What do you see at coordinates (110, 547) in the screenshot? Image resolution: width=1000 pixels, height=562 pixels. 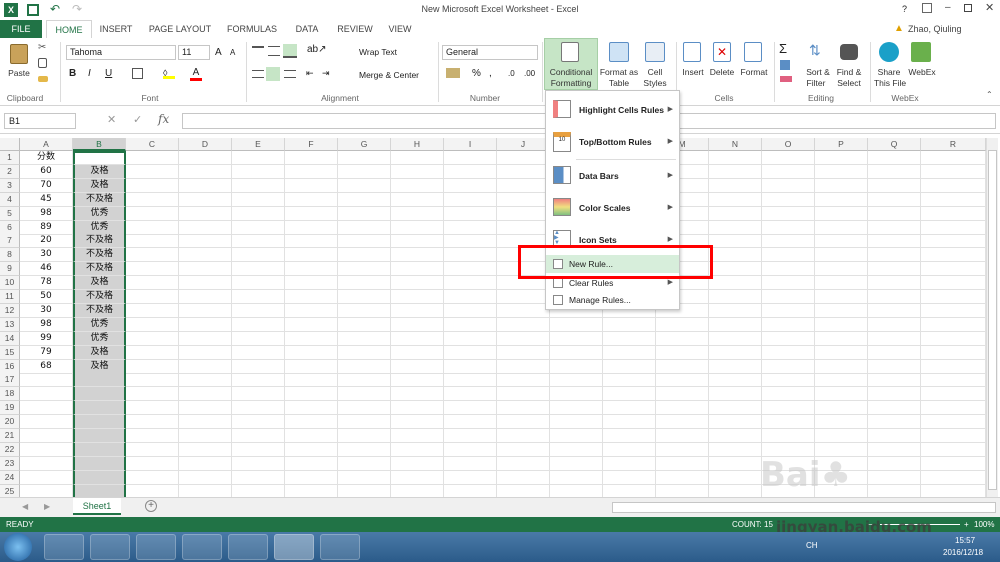 I see `explorer-taskbar-icon` at bounding box center [110, 547].